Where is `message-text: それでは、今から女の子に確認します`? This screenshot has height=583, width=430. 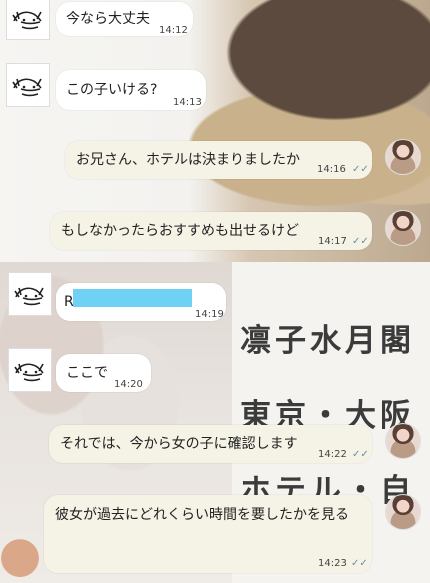
message-text: それでは、今から女の子に確認します is located at coordinates (179, 444).